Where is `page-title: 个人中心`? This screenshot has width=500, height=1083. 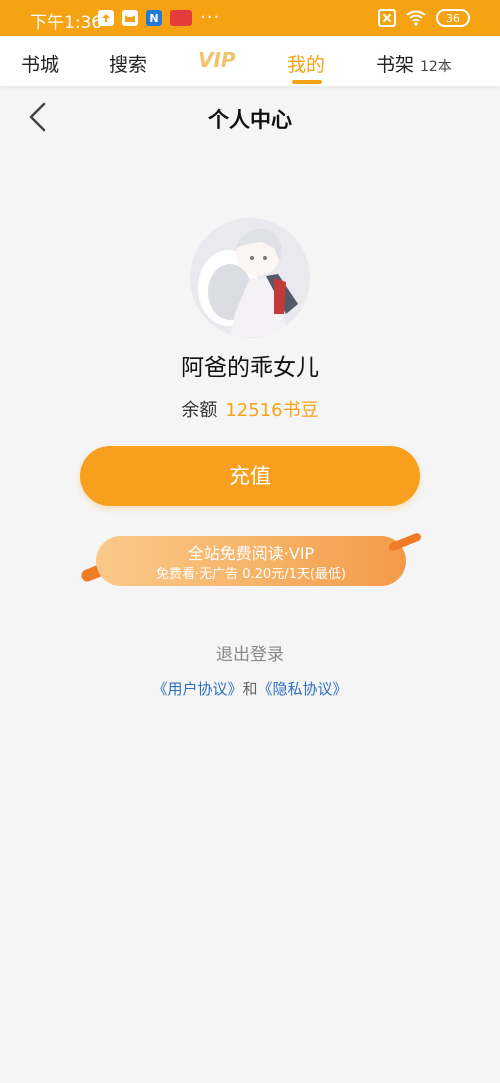 page-title: 个人中心 is located at coordinates (250, 120).